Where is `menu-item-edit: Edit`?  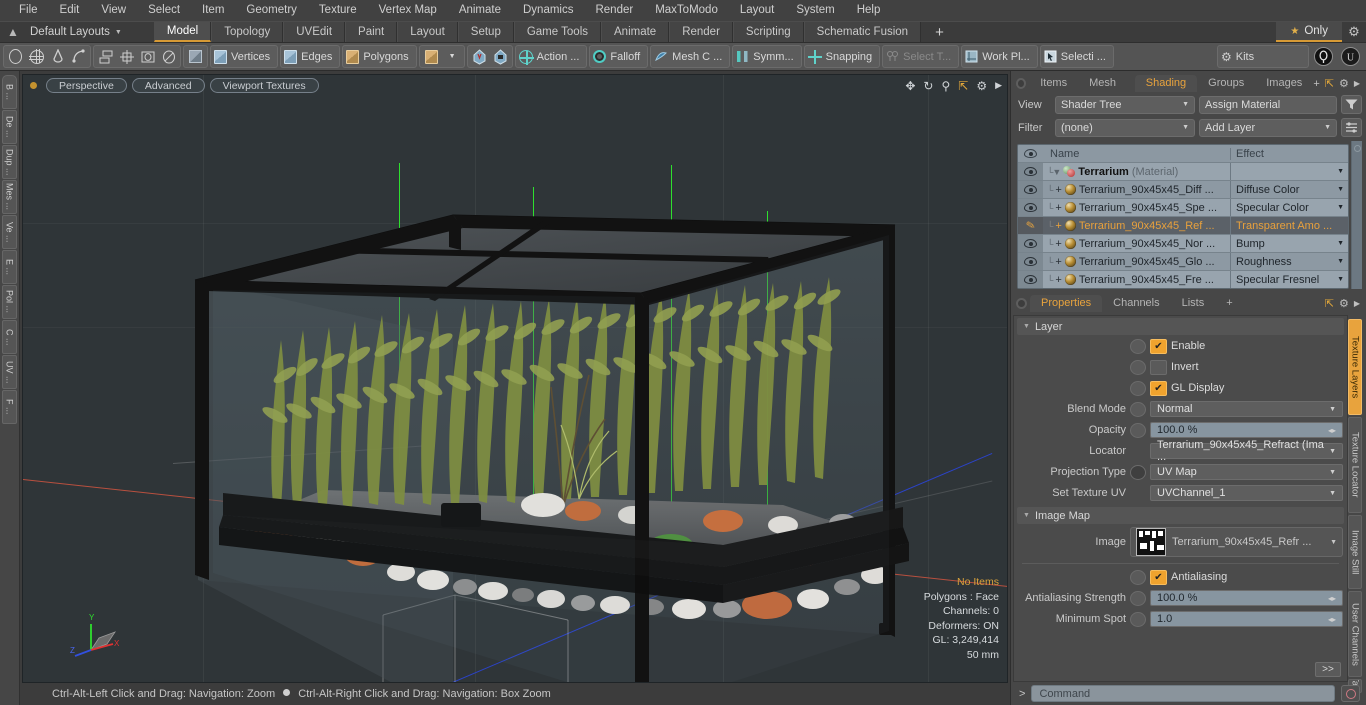 menu-item-edit: Edit is located at coordinates (70, 10).